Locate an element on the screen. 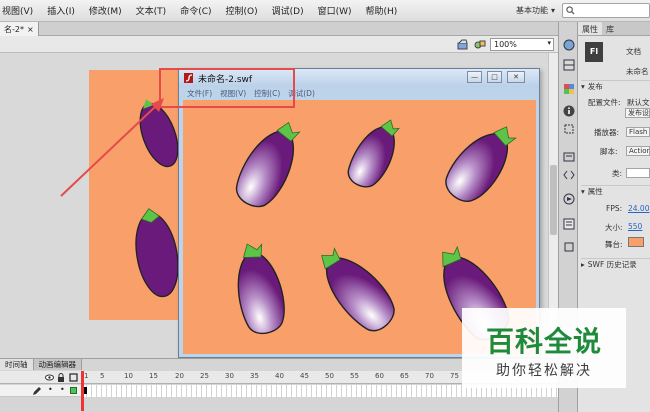 The width and height of the screenshot is (650, 412). layer-outline-swatch is located at coordinates (73, 390).